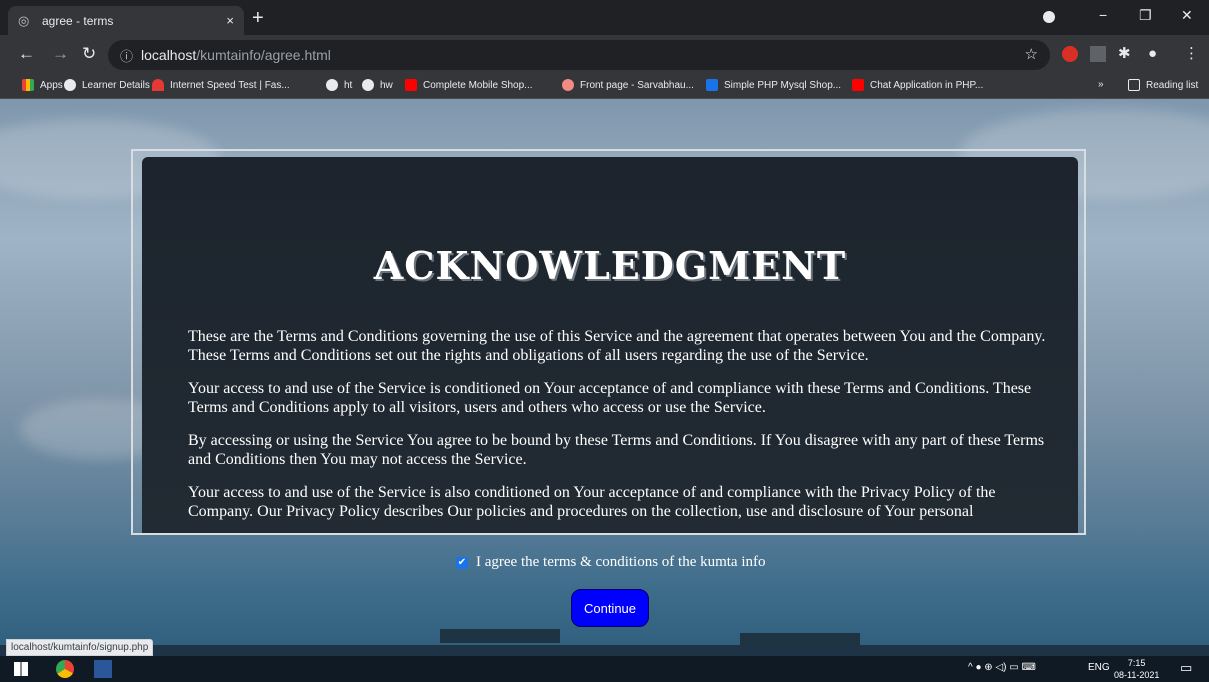 Image resolution: width=1209 pixels, height=682 pixels. What do you see at coordinates (21, 669) in the screenshot?
I see `windows-start-icon` at bounding box center [21, 669].